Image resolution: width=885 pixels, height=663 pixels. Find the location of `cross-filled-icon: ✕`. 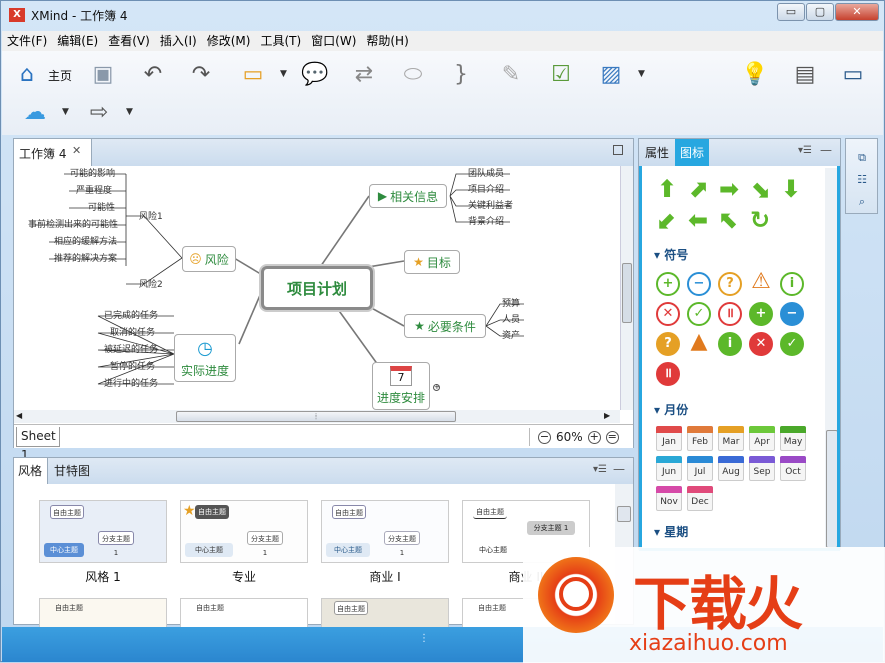

cross-filled-icon: ✕ is located at coordinates (761, 344).